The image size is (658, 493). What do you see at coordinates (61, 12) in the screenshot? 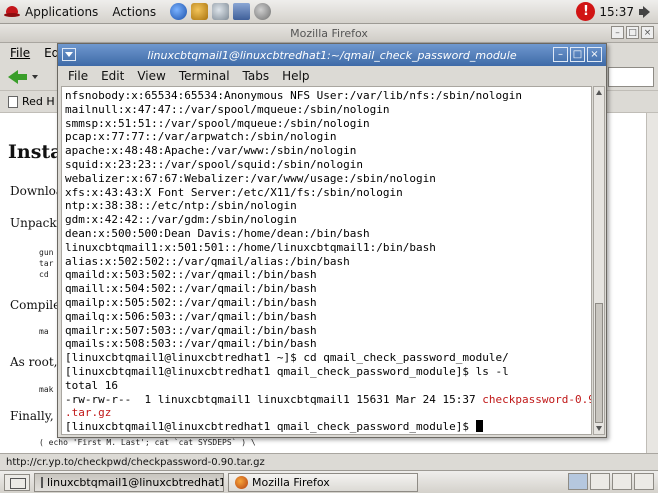
I see `applications-menu: Applications` at bounding box center [61, 12].